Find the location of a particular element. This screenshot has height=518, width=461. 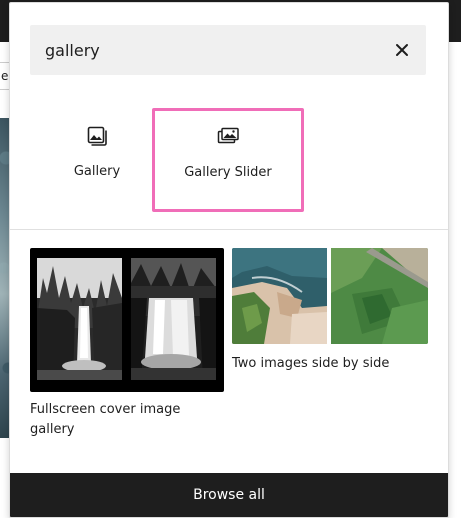

pattern-label: Two images side by side is located at coordinates (311, 363).